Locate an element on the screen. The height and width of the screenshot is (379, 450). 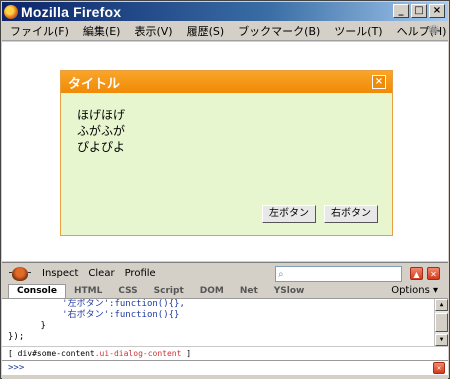
options-menu: Options ▾ is located at coordinates (414, 290).